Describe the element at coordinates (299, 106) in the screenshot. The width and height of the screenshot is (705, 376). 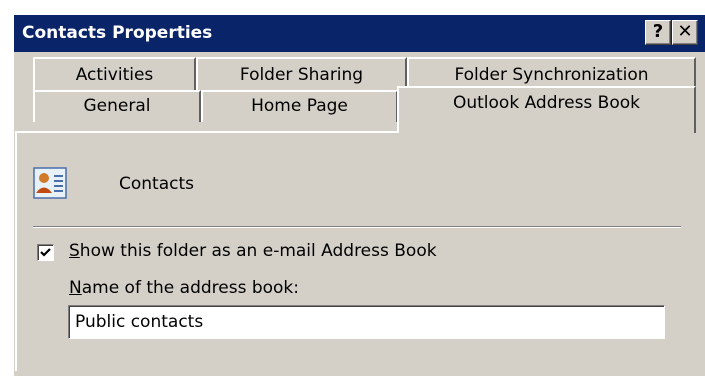
I see `tab-home-page: Home Page` at that location.